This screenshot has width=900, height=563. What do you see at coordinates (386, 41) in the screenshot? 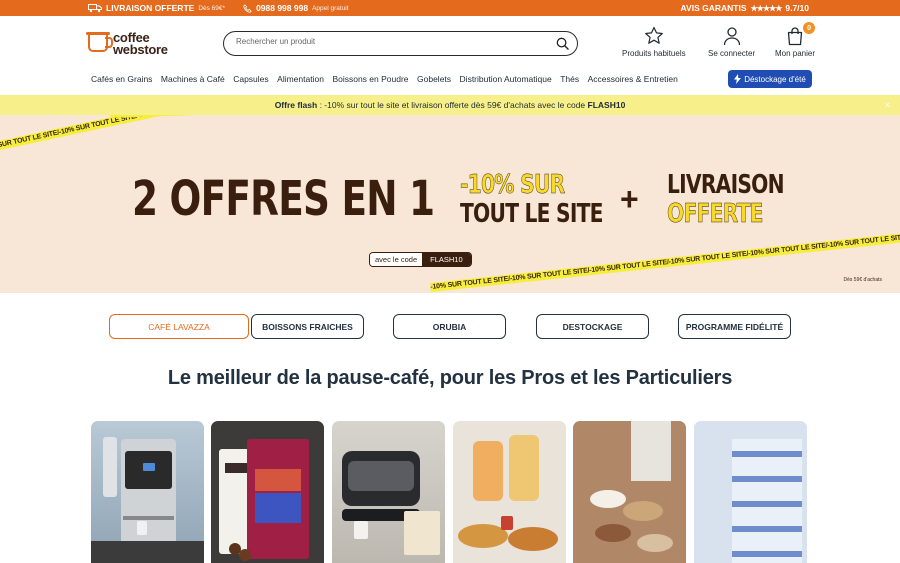
I see `search-input` at bounding box center [386, 41].